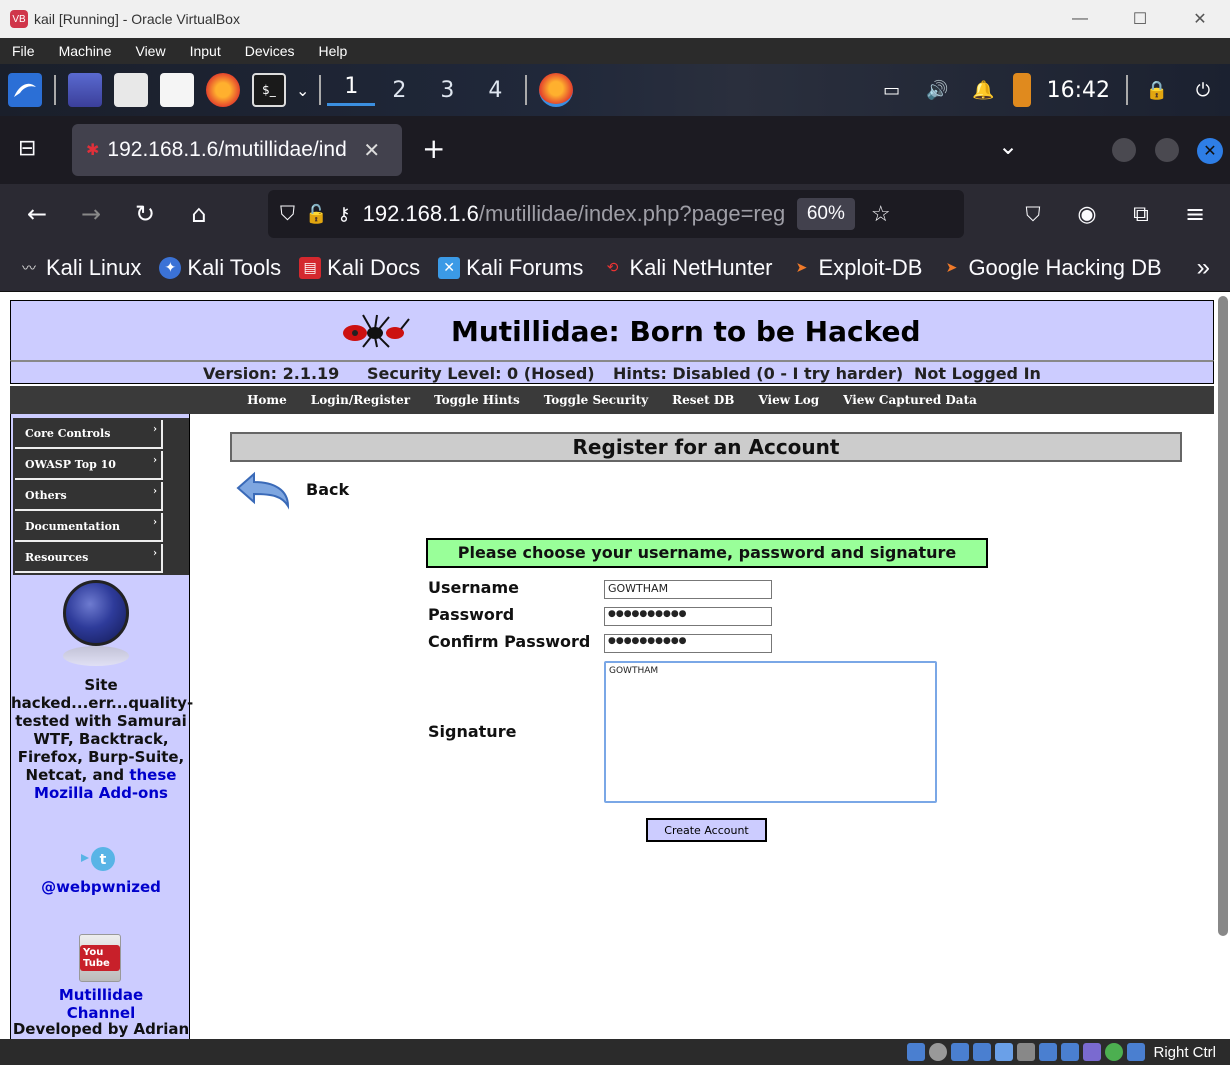 This screenshot has width=1230, height=1065. I want to click on list-tabs-chevron-icon: ⌄, so click(1008, 146).